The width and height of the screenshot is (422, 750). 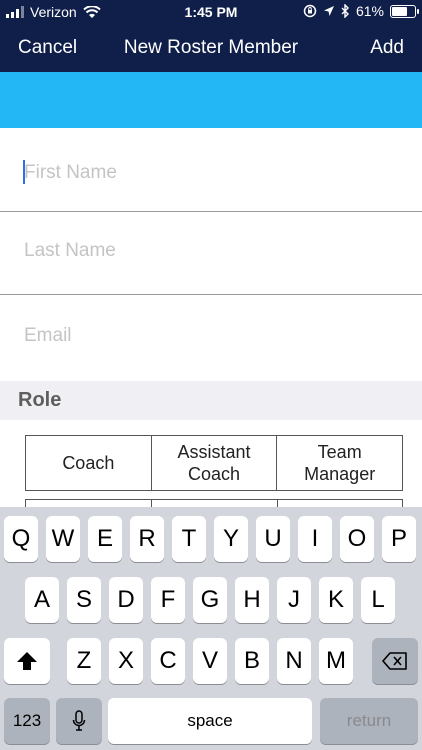 What do you see at coordinates (294, 600) in the screenshot?
I see `key-j: J` at bounding box center [294, 600].